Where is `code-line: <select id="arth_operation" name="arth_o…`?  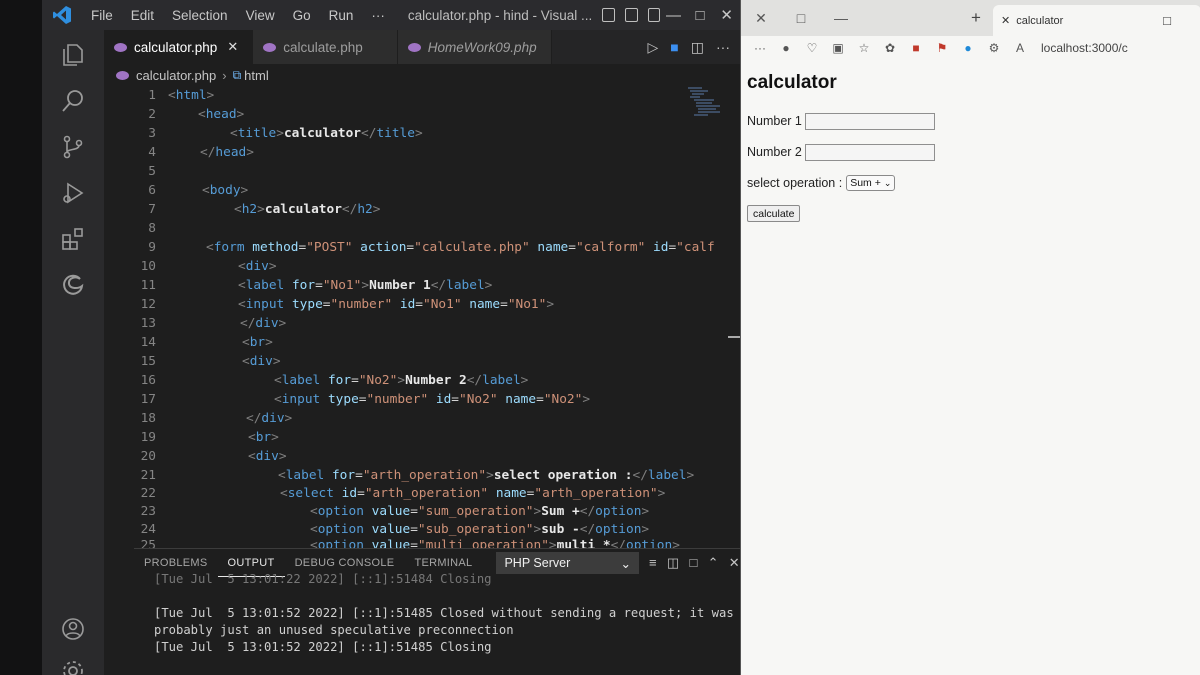
code-line: <select id="arth_operation" name="arth_o… is located at coordinates (473, 493).